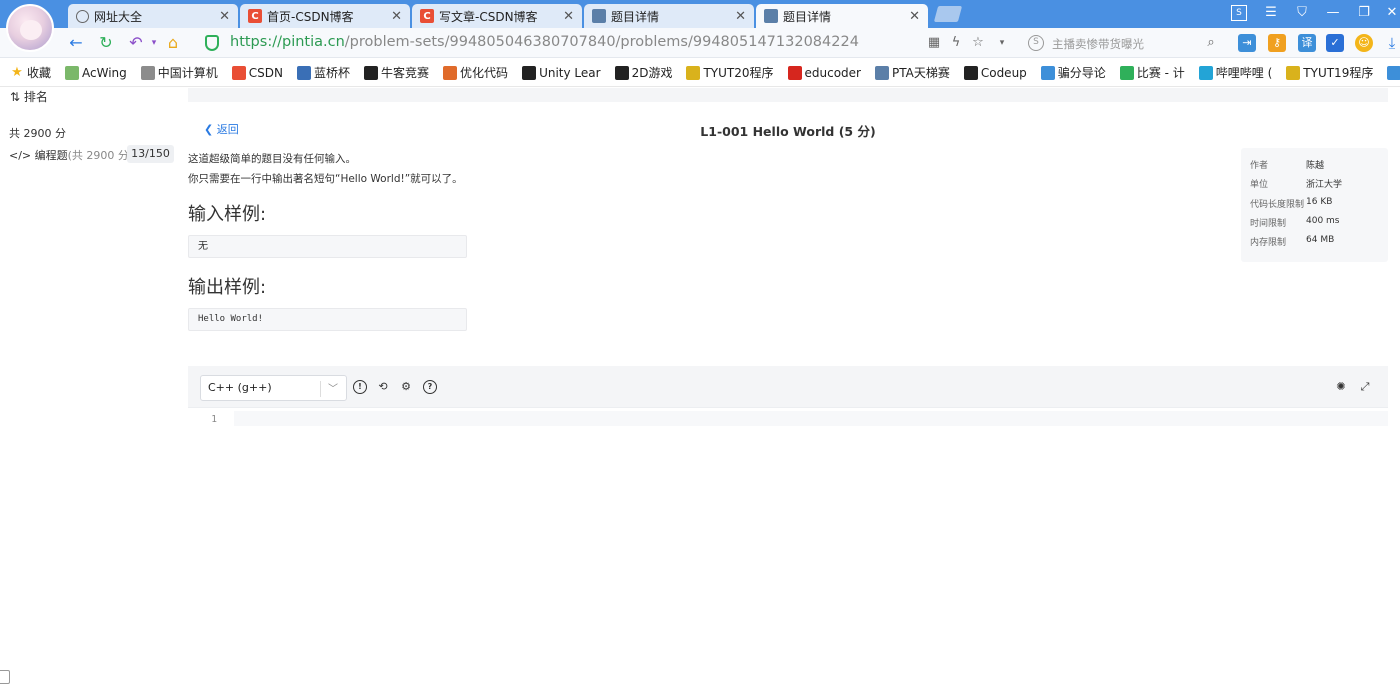  What do you see at coordinates (956, 43) in the screenshot?
I see `lightning-icon: ϟ` at bounding box center [956, 43].